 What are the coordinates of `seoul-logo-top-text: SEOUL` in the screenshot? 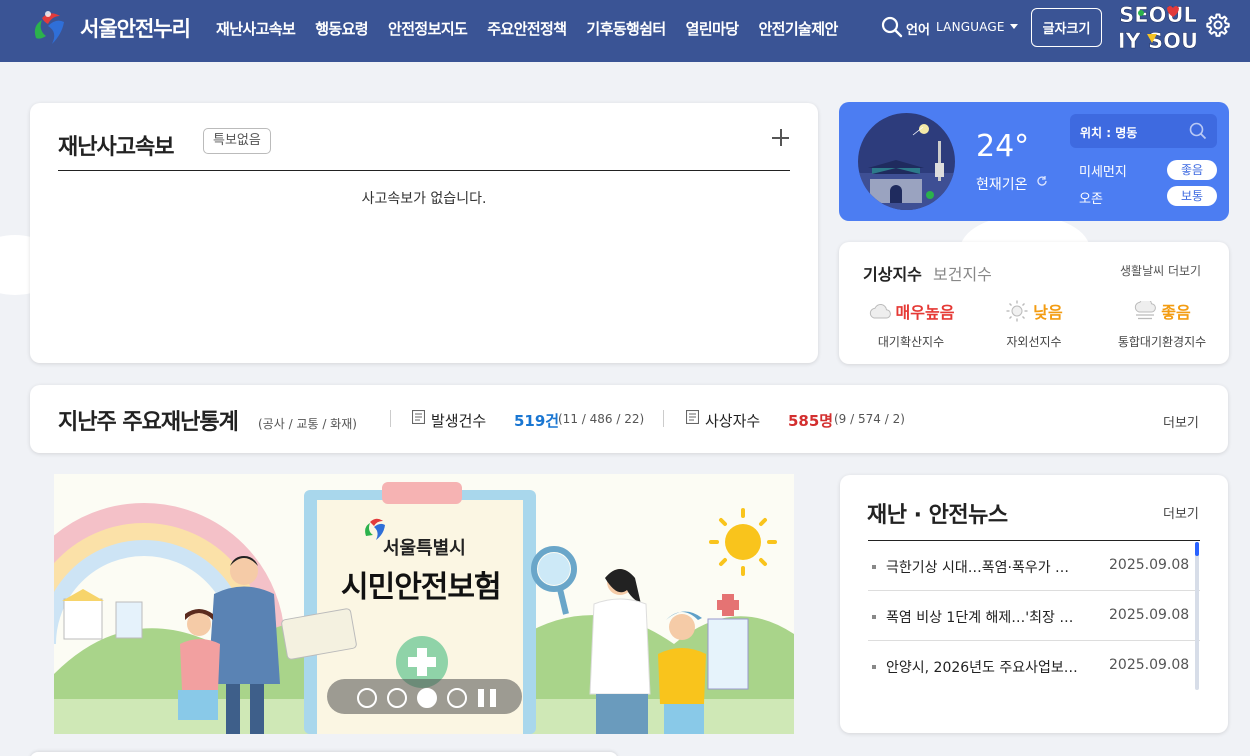 It's located at (1158, 15).